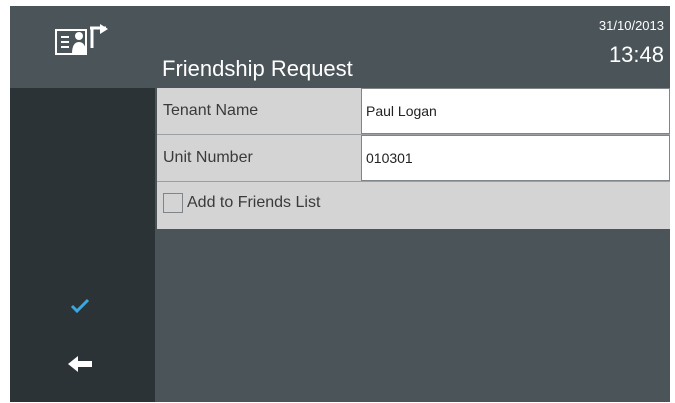  Describe the element at coordinates (636, 54) in the screenshot. I see `time-display: 13:48` at that location.